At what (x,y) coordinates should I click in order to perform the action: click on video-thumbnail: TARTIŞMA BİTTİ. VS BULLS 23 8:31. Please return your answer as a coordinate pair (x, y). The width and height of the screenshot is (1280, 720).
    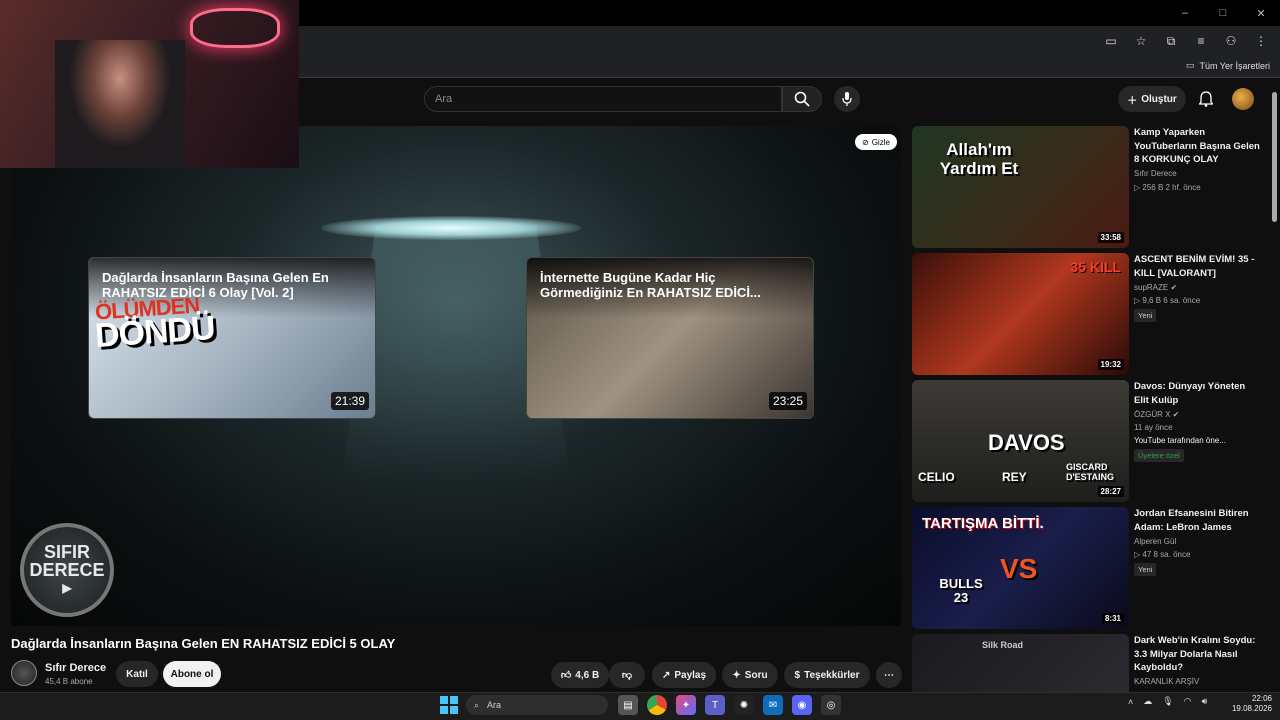
    Looking at the image, I should click on (1020, 568).